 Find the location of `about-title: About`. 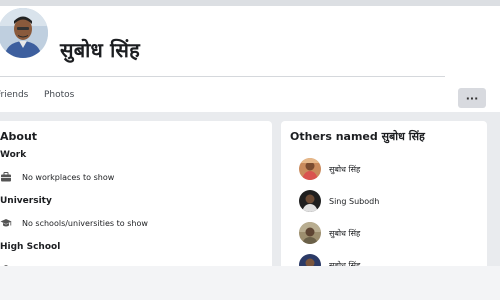

about-title: About is located at coordinates (19, 136).